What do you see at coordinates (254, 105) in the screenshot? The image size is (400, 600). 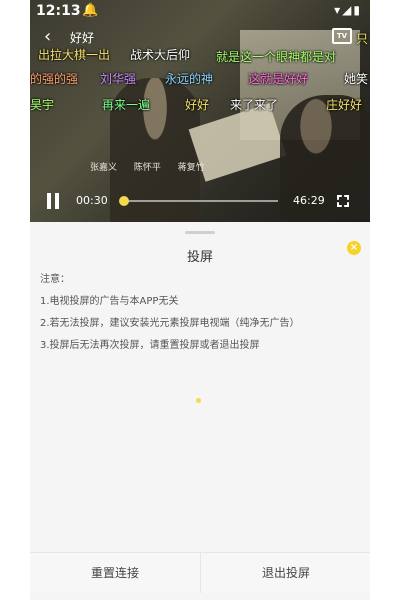 I see `danmaku-comment: 来了来了` at bounding box center [254, 105].